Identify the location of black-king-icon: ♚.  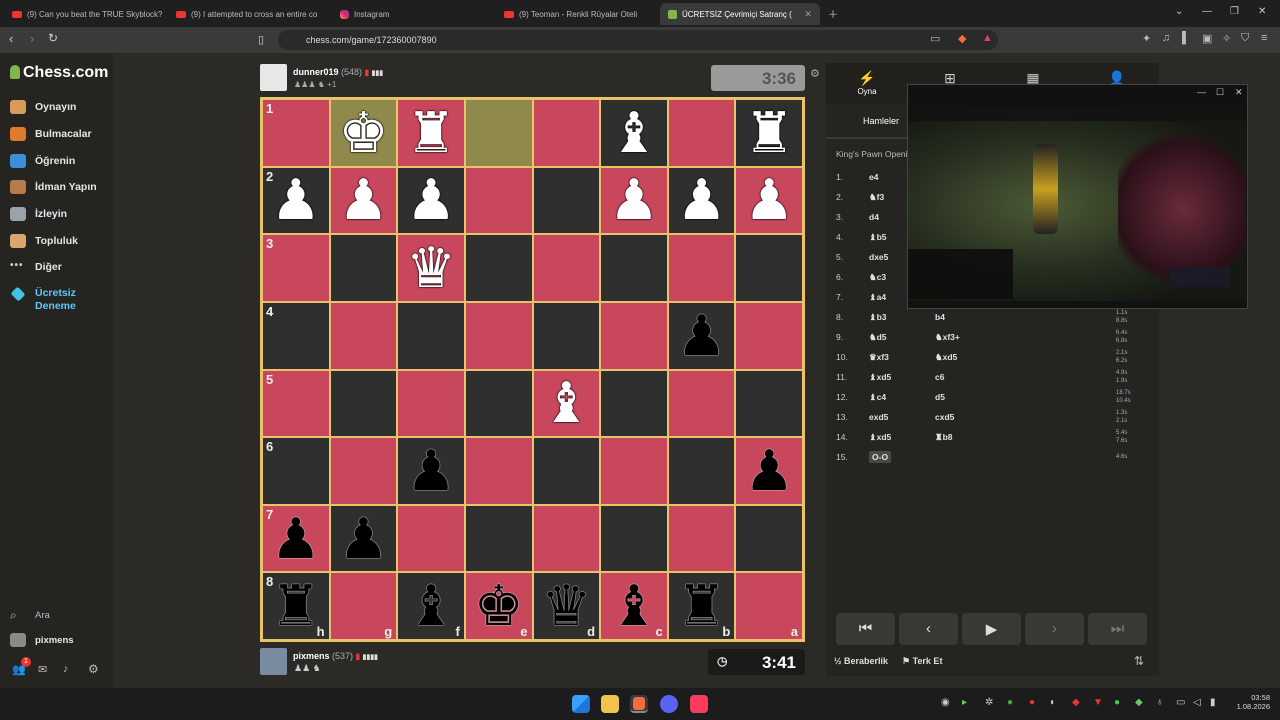
(499, 606).